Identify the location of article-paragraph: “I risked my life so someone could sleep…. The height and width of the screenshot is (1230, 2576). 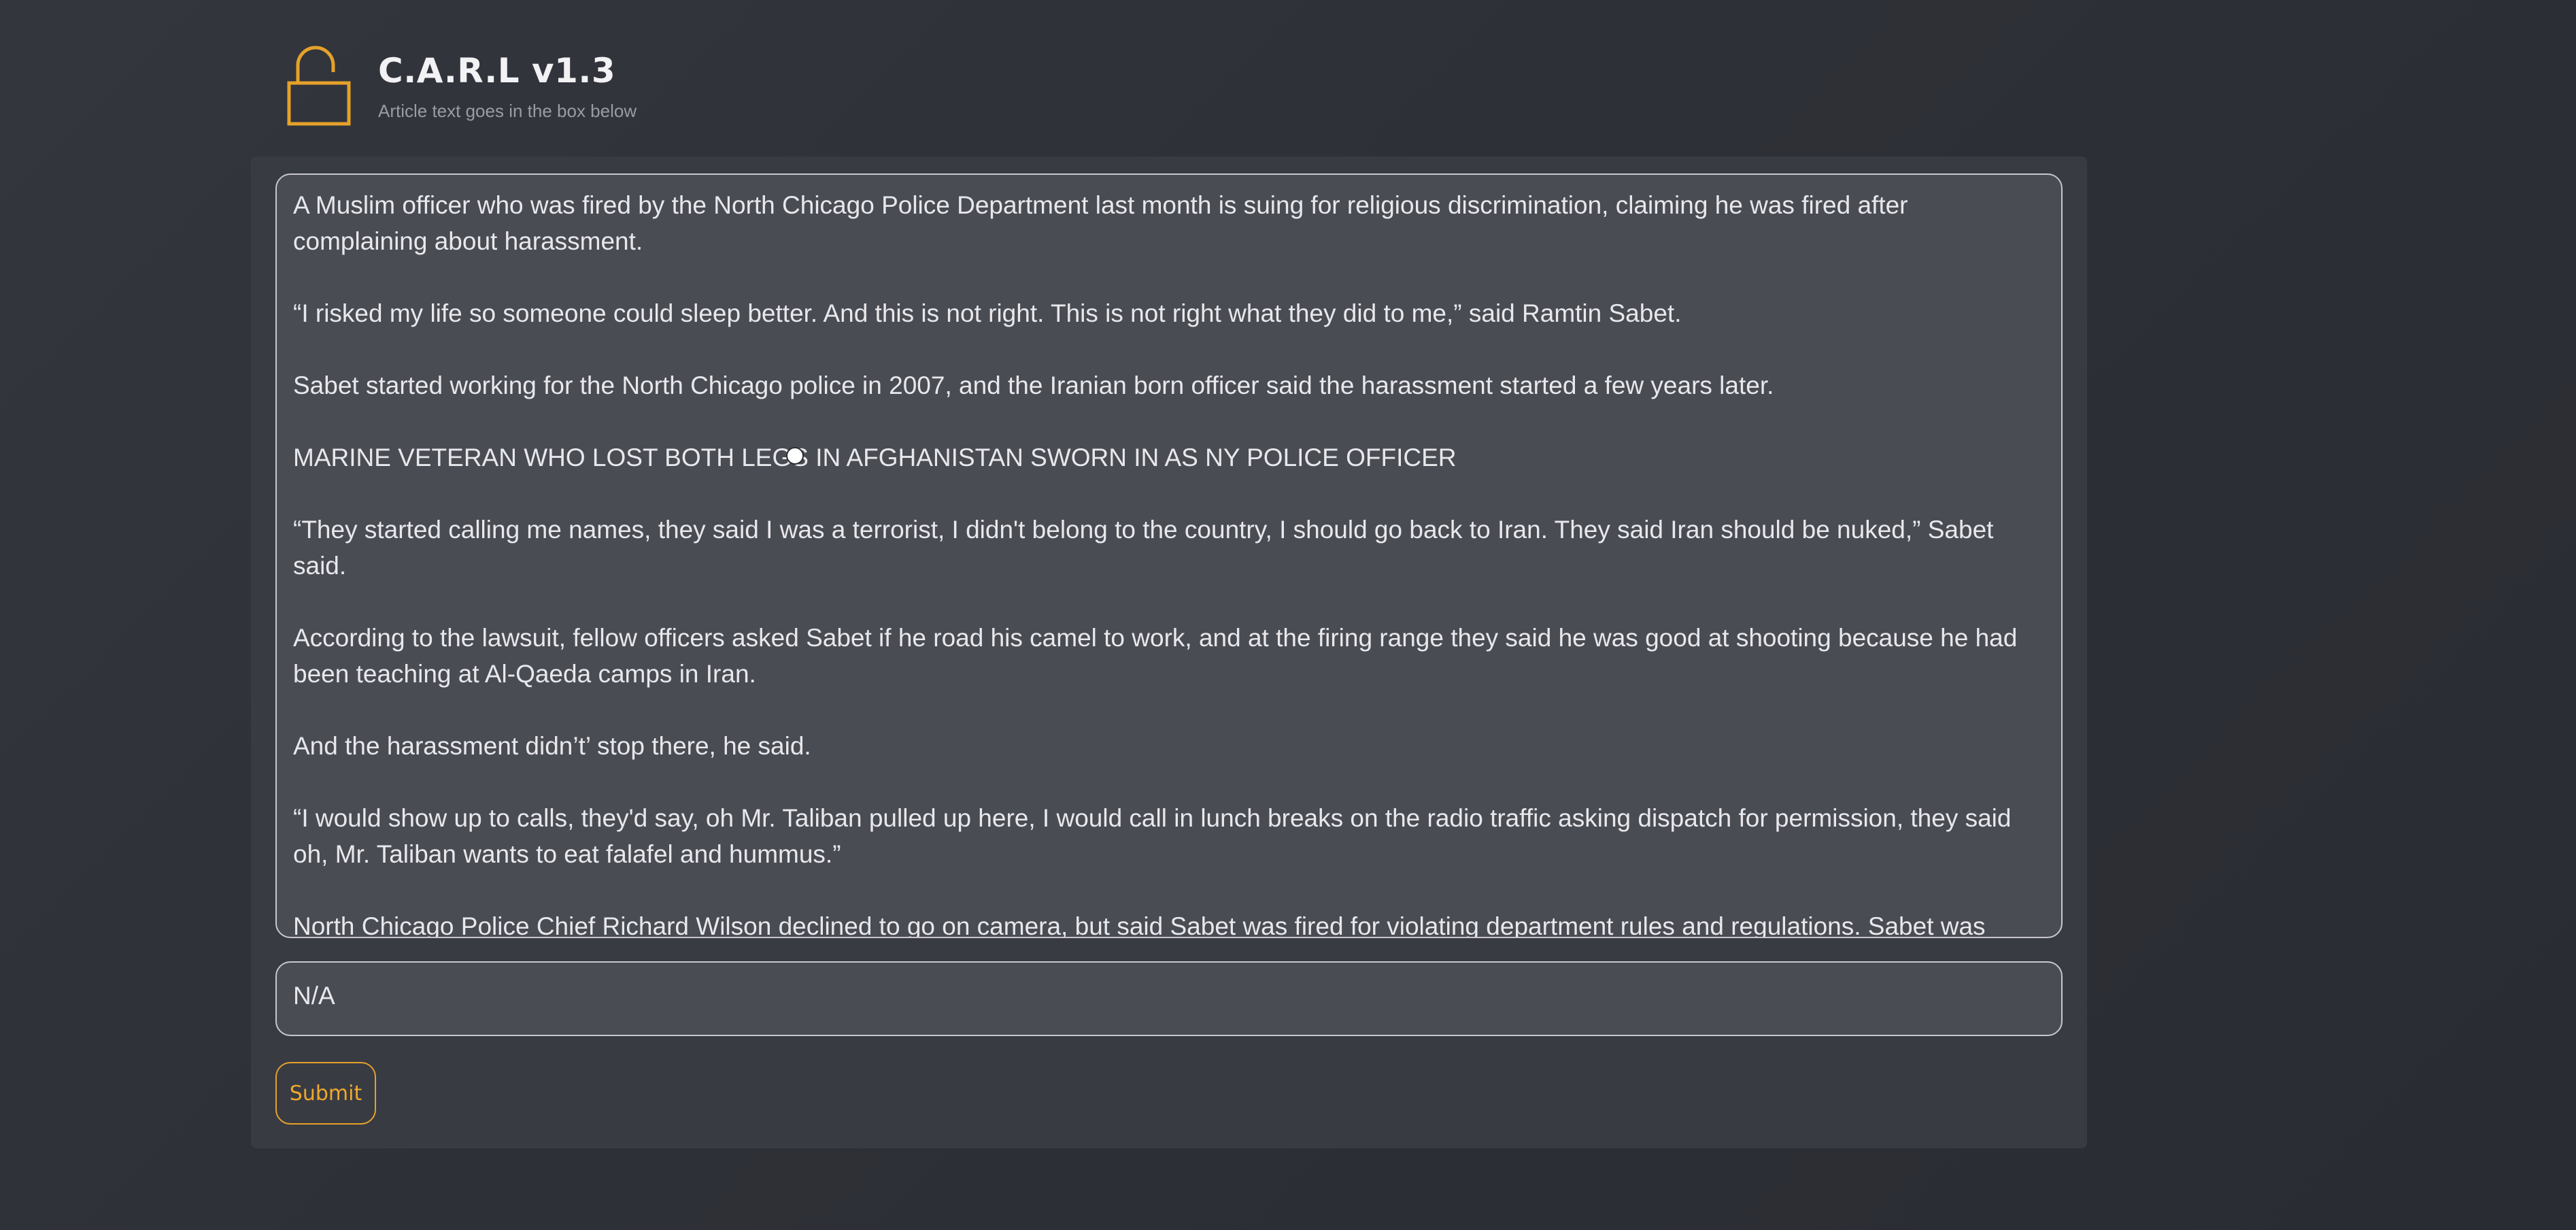
(987, 313).